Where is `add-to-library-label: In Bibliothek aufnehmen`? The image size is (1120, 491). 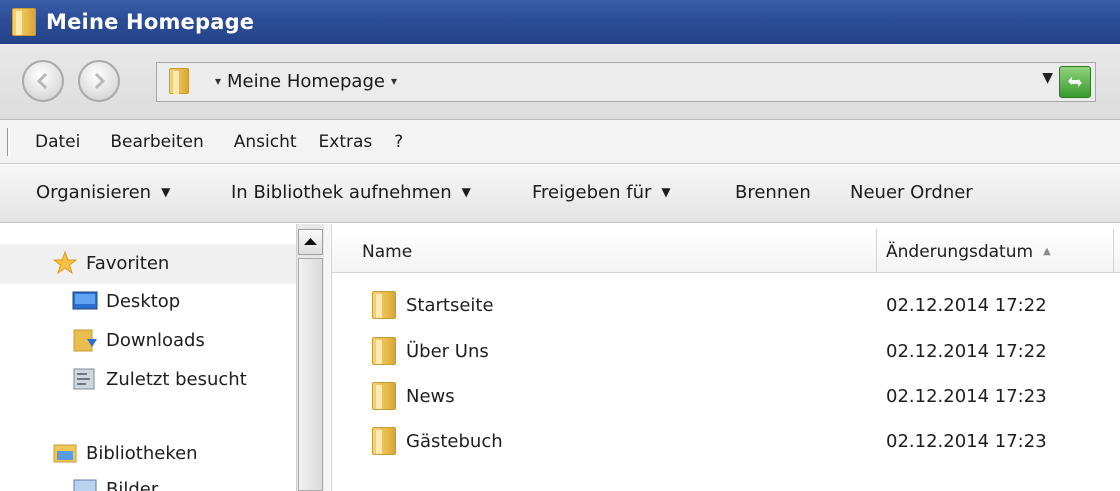 add-to-library-label: In Bibliothek aufnehmen is located at coordinates (341, 192).